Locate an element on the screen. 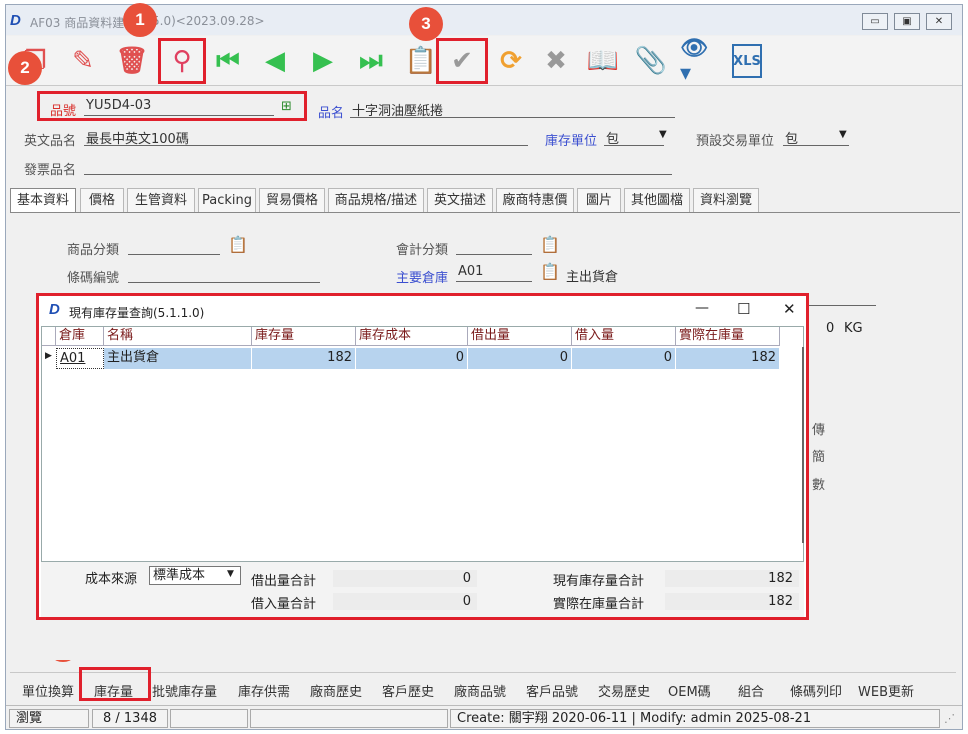 This screenshot has width=968, height=734. edit-icon: ✎ is located at coordinates (83, 61).